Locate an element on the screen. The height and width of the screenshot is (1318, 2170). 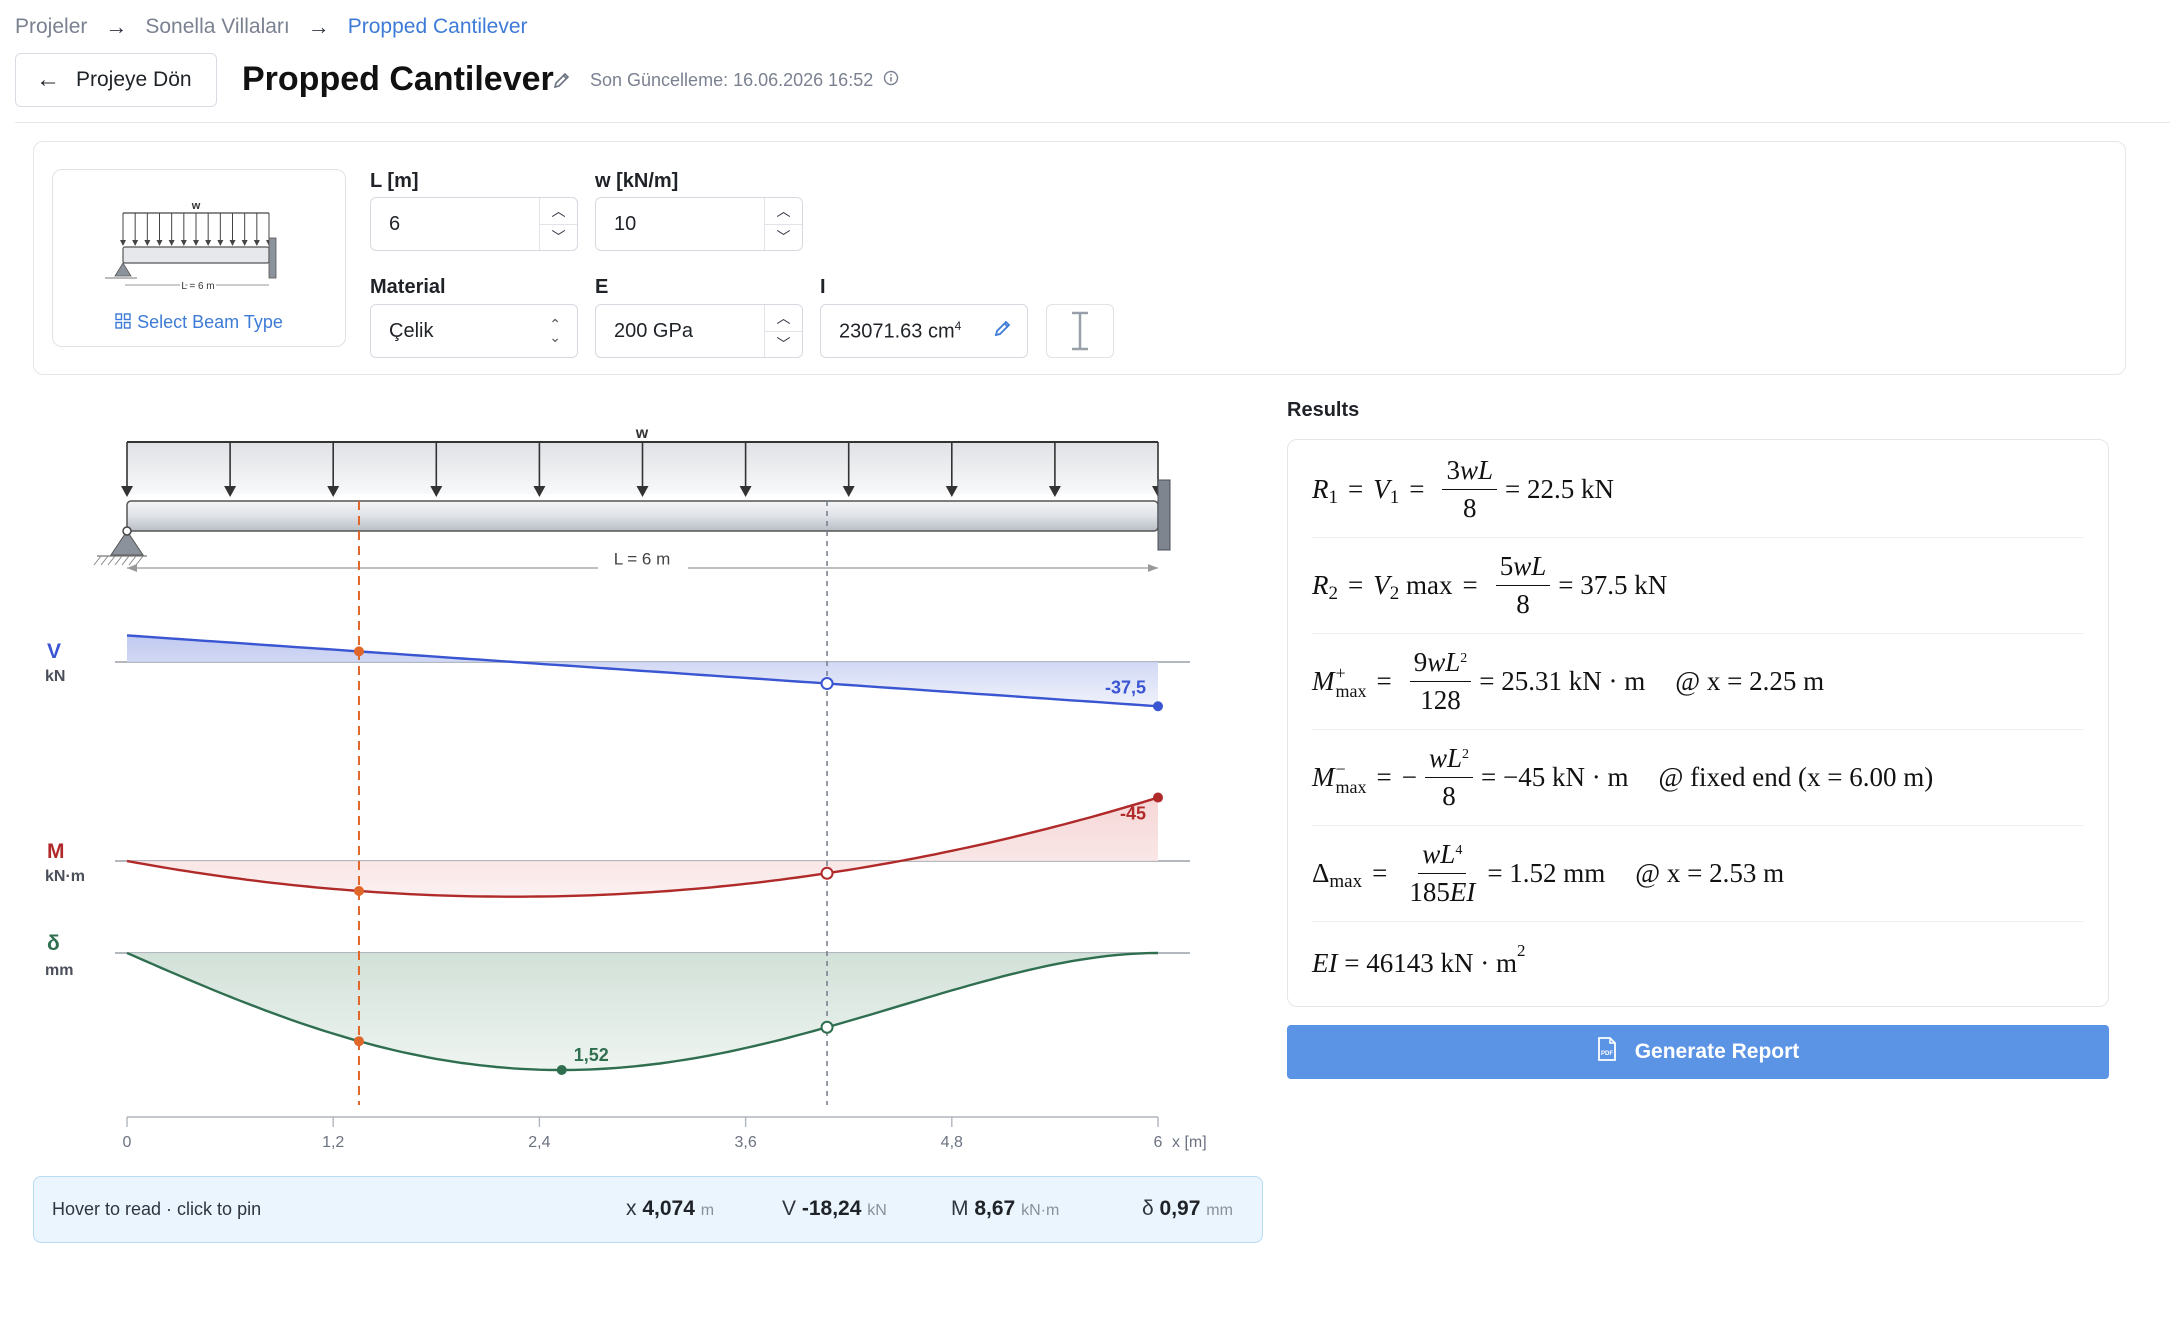
result-ei: EI = 46143 kN · m2 is located at coordinates (1419, 959).